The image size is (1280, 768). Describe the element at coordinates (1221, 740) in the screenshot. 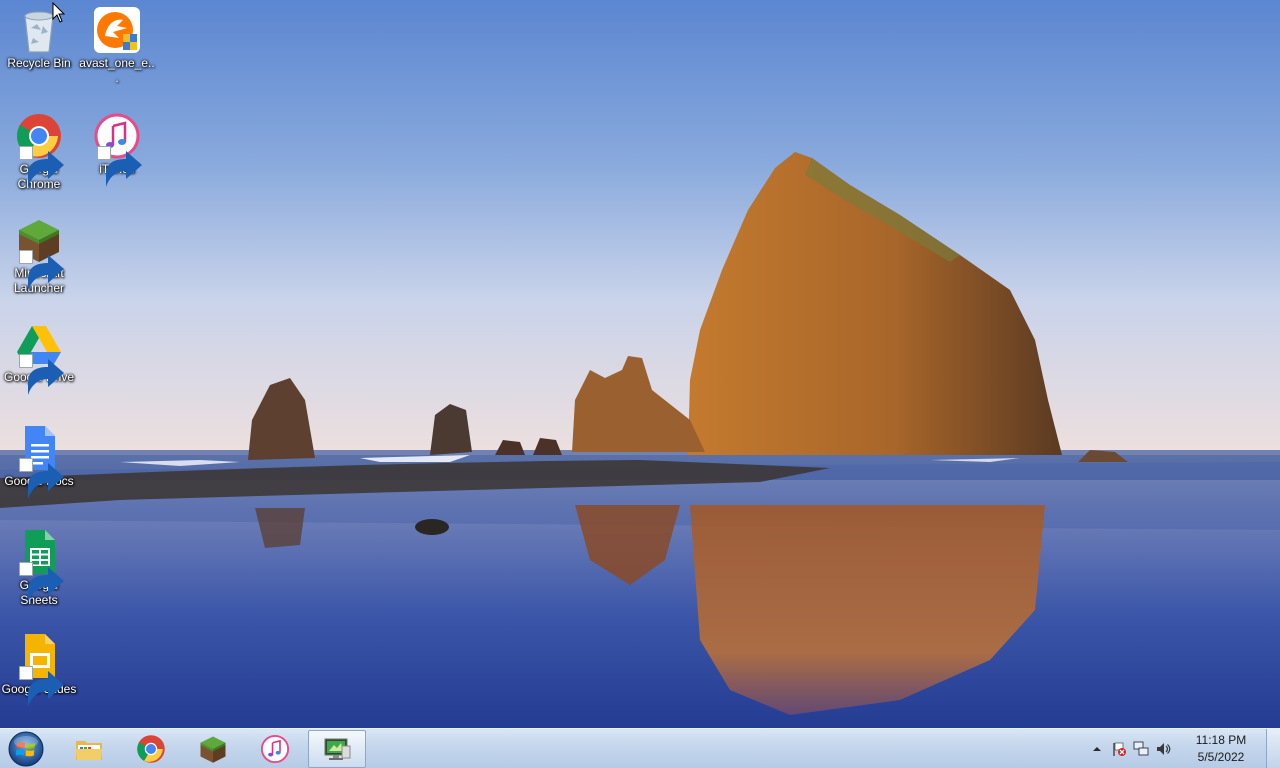

I see `clock-time: 11:18 PM` at that location.